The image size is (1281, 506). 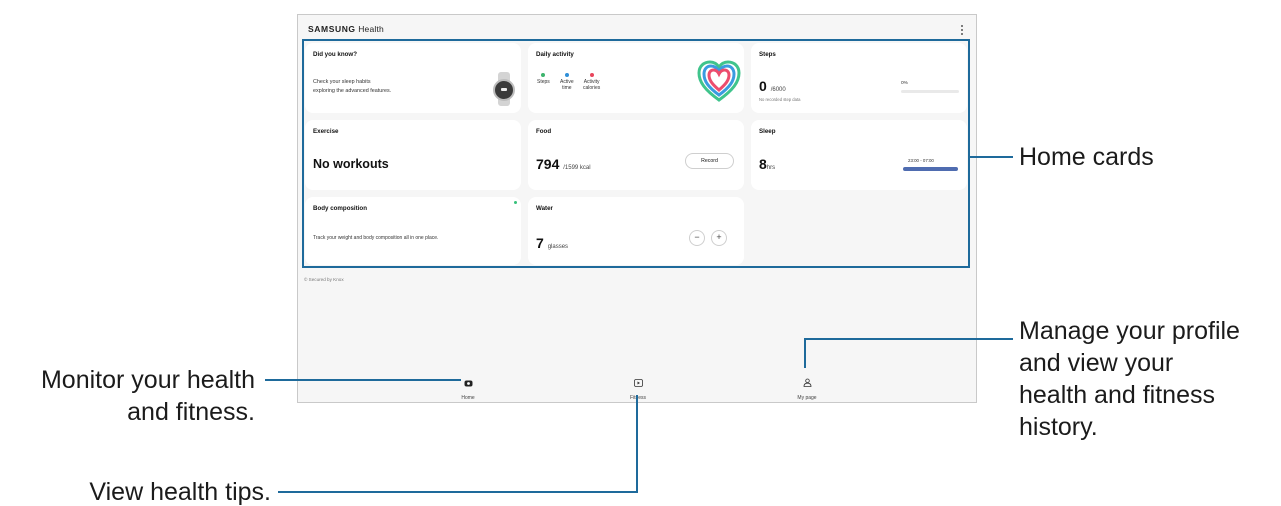 I want to click on nav-fitness: Fitness, so click(x=638, y=387).